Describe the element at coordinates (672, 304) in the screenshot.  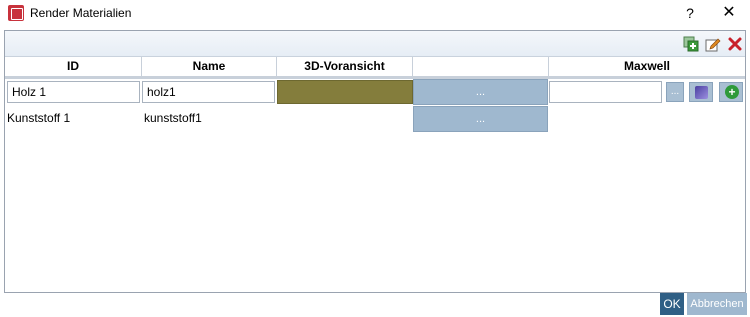
I see `ok-button: OK` at that location.